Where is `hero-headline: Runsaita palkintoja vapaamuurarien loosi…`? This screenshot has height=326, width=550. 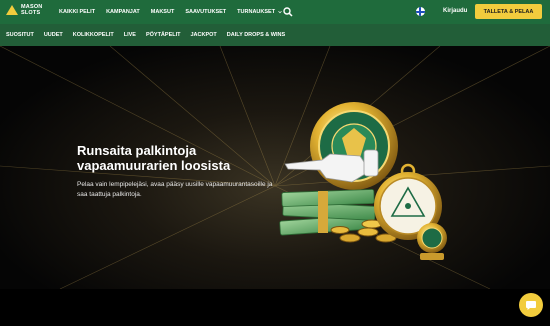
hero-headline: Runsaita palkintoja vapaamuurarien loosi… is located at coordinates (154, 158).